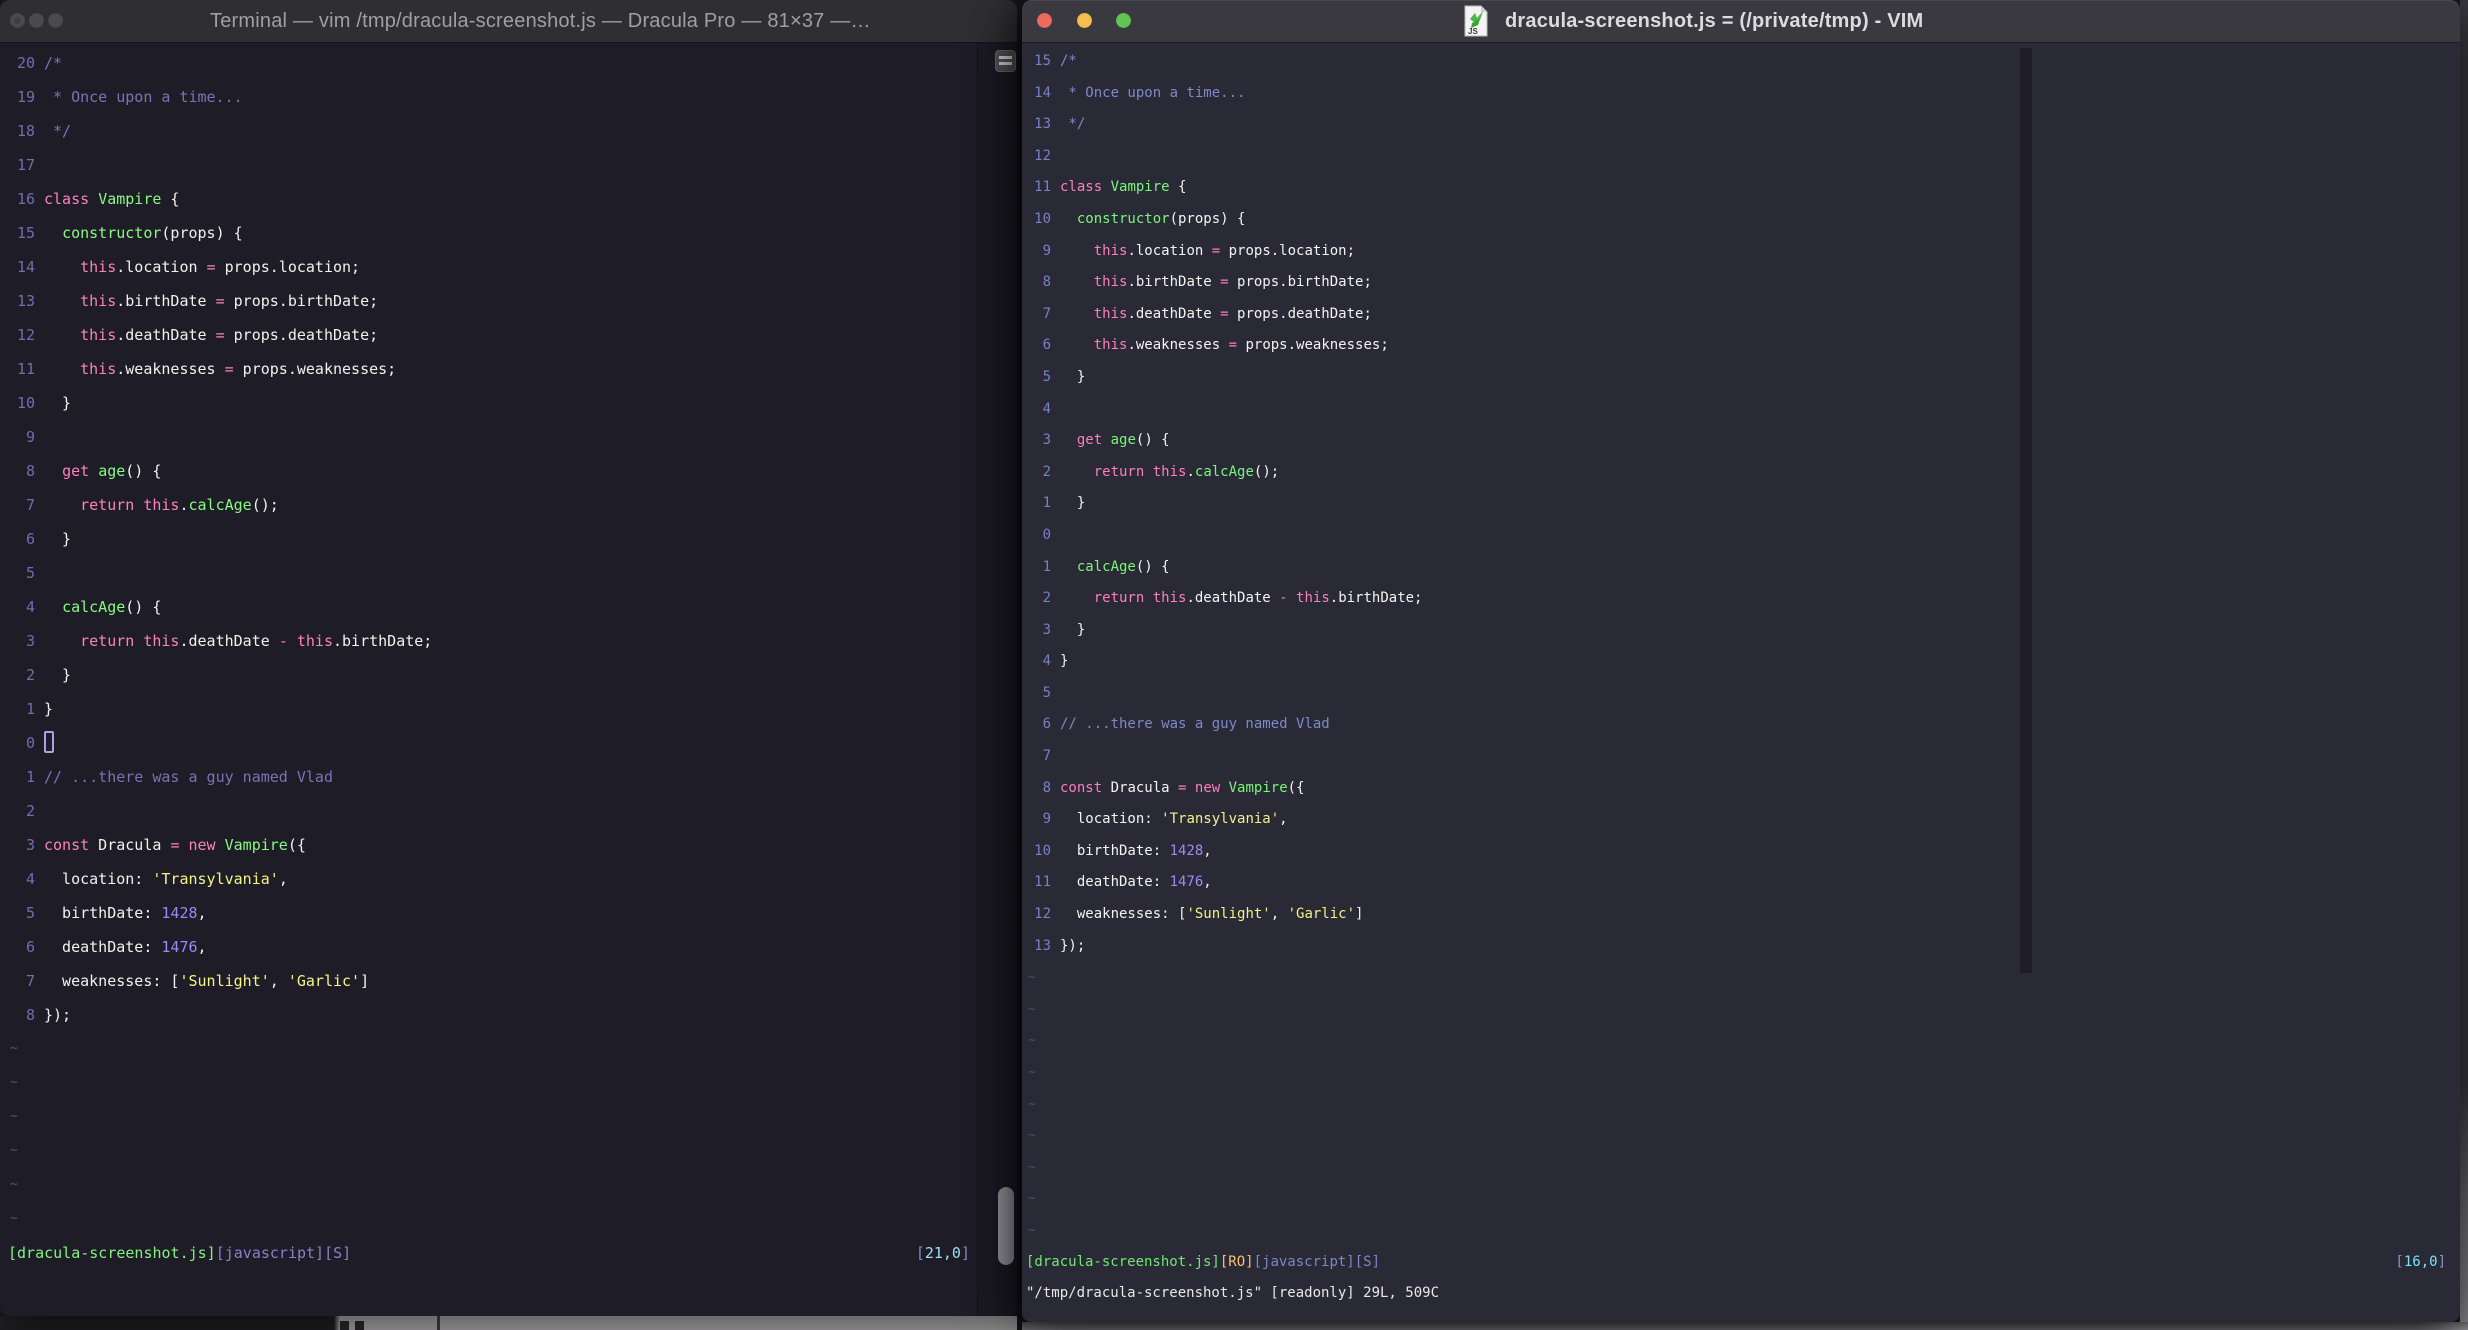  Describe the element at coordinates (491, 267) in the screenshot. I see `code-line: 14 this.location = props.location;` at that location.